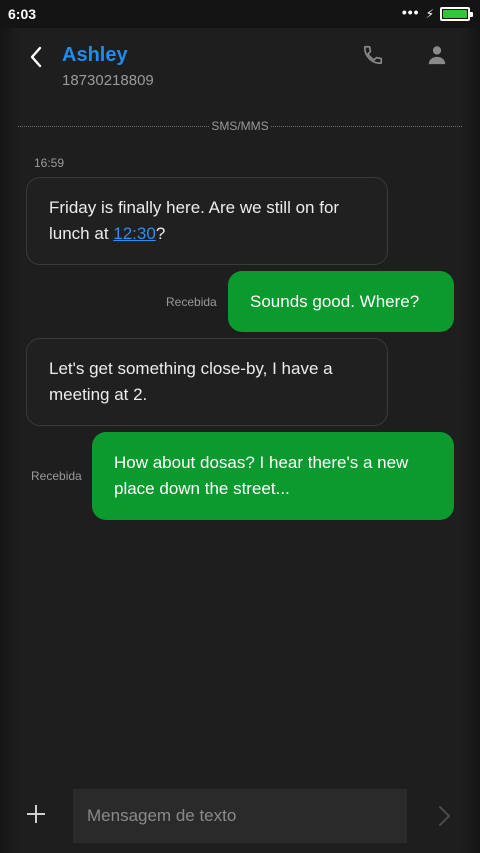  What do you see at coordinates (22, 14) in the screenshot?
I see `status-time: 6:03` at bounding box center [22, 14].